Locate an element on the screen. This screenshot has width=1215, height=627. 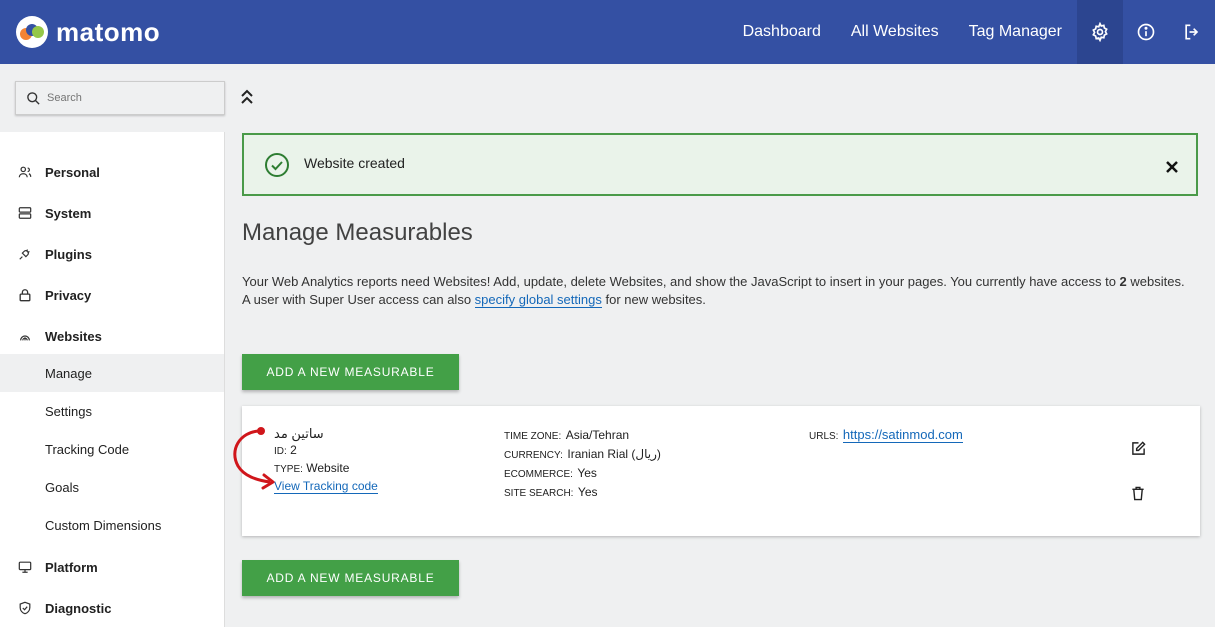
sidebar-item-personal: Personal is located at coordinates (112, 172).